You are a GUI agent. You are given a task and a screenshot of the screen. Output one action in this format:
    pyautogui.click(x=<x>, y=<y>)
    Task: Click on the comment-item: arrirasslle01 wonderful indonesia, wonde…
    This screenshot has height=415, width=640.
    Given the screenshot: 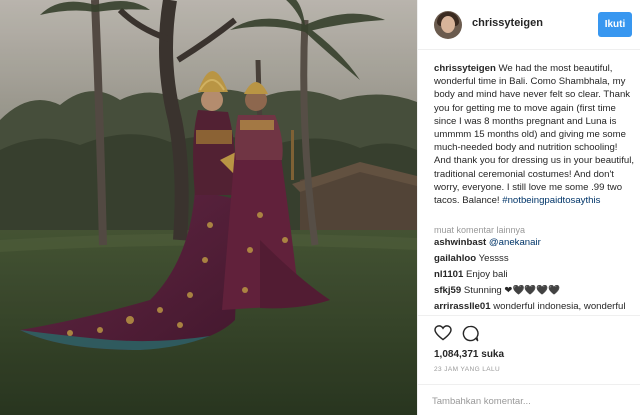 What is the action you would take?
    pyautogui.click(x=534, y=307)
    